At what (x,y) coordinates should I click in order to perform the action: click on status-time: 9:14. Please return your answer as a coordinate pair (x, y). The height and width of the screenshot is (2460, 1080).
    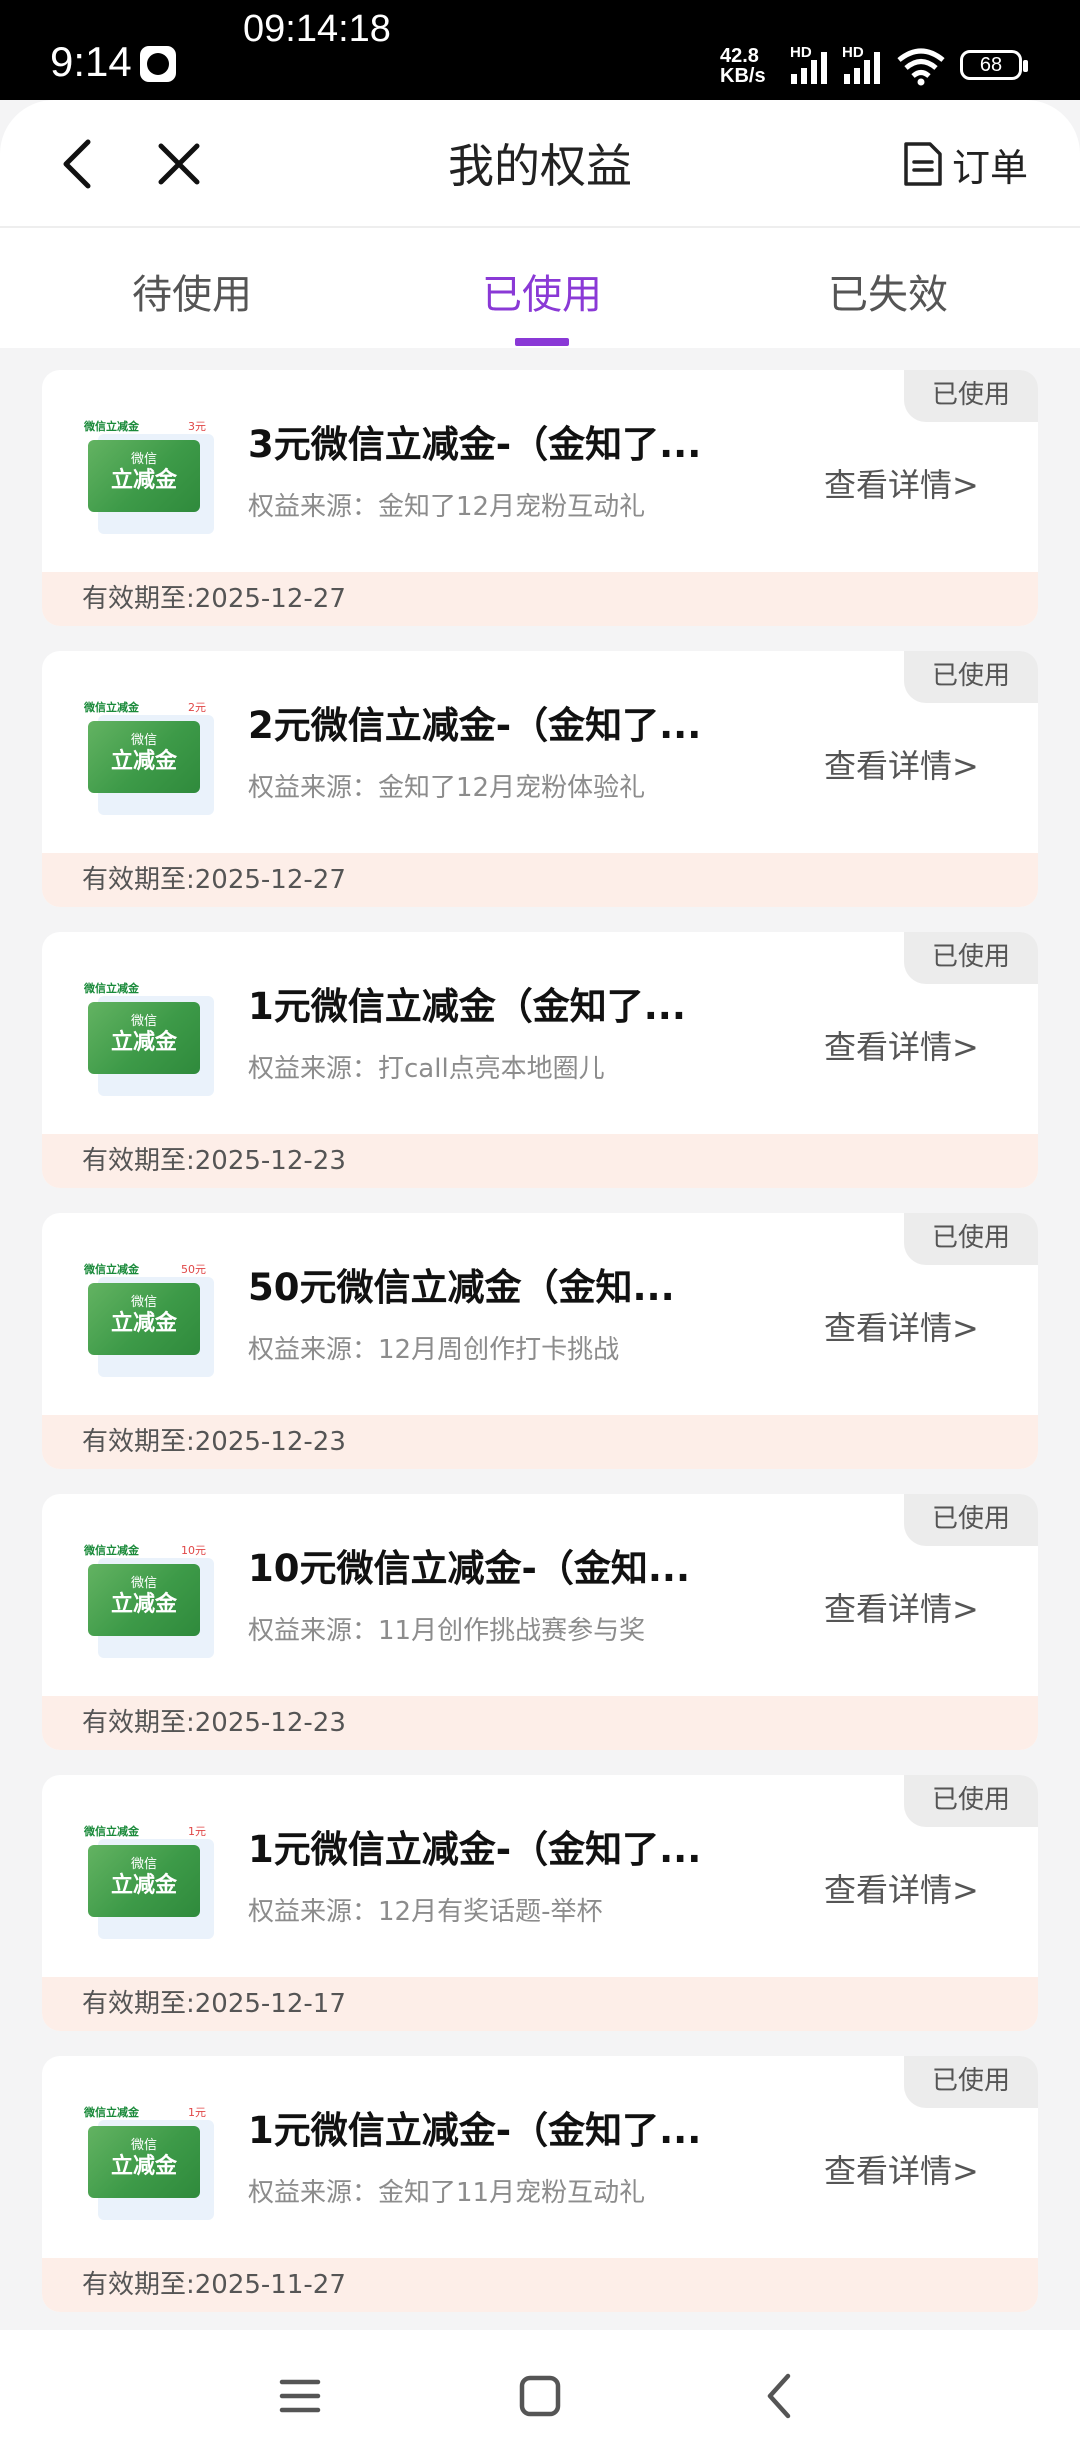
    Looking at the image, I should click on (91, 61).